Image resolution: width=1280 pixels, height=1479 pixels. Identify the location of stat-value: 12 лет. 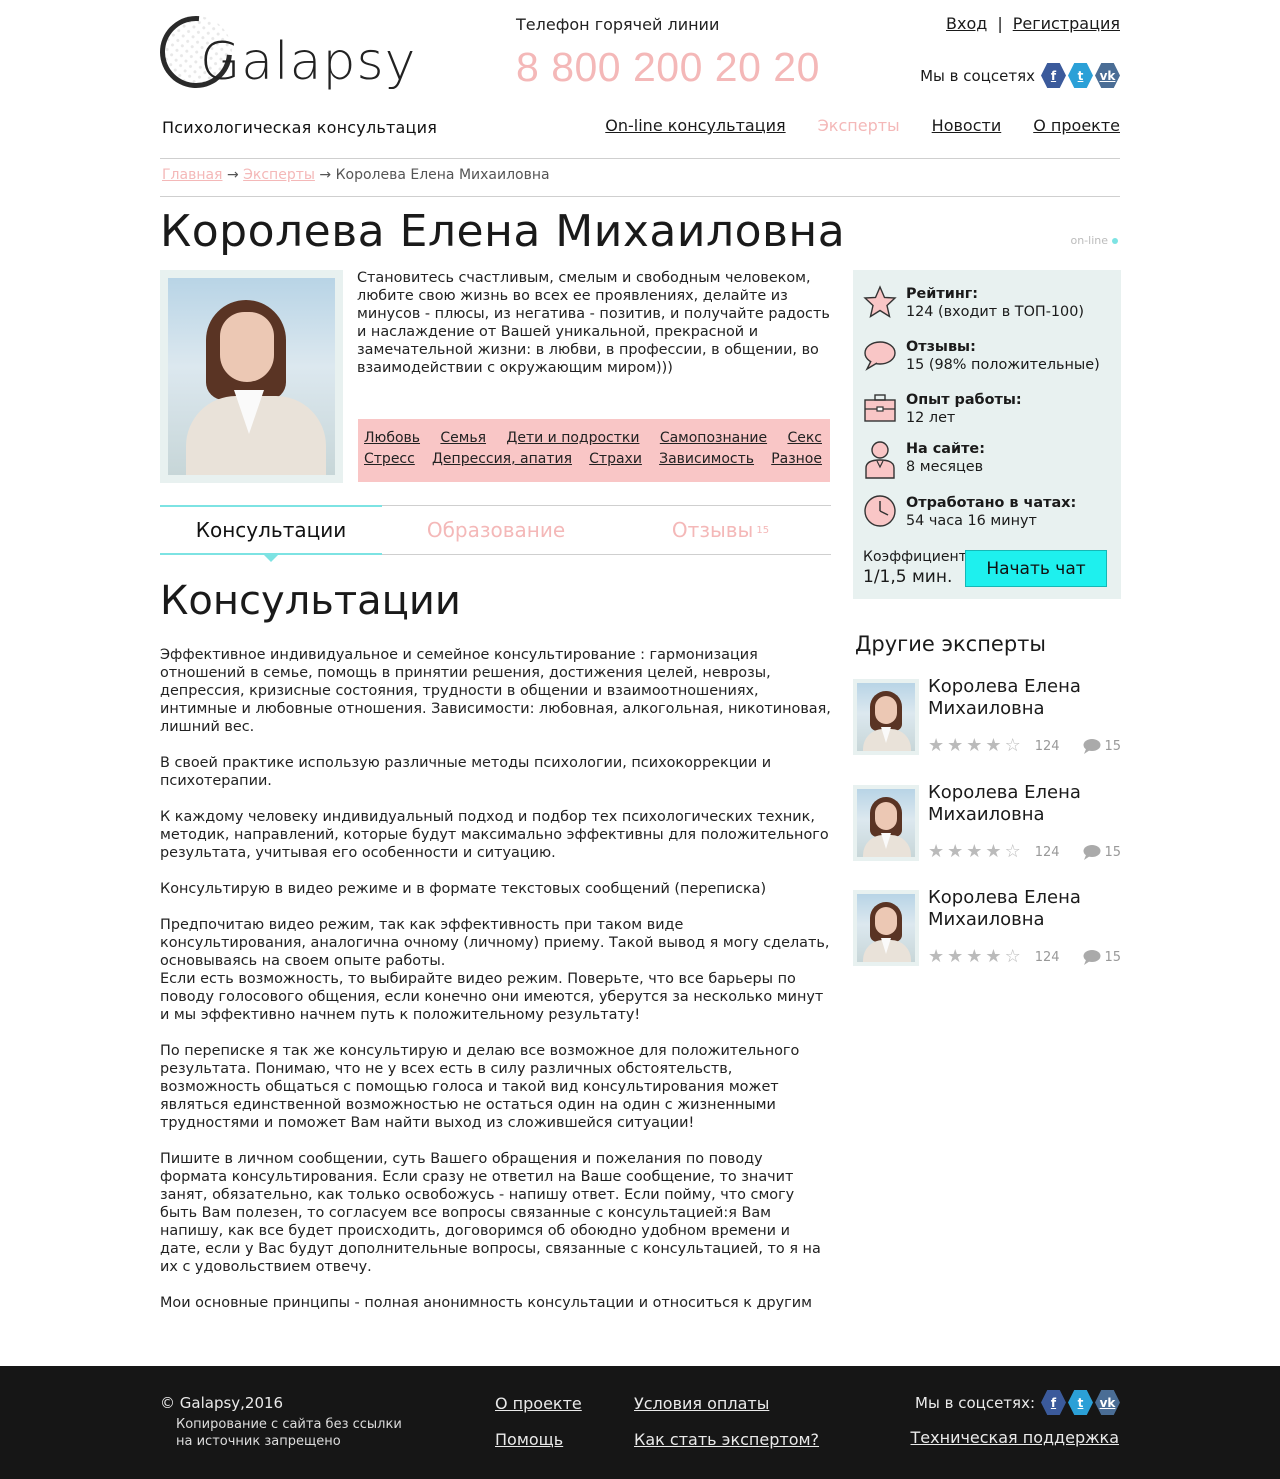
(931, 418).